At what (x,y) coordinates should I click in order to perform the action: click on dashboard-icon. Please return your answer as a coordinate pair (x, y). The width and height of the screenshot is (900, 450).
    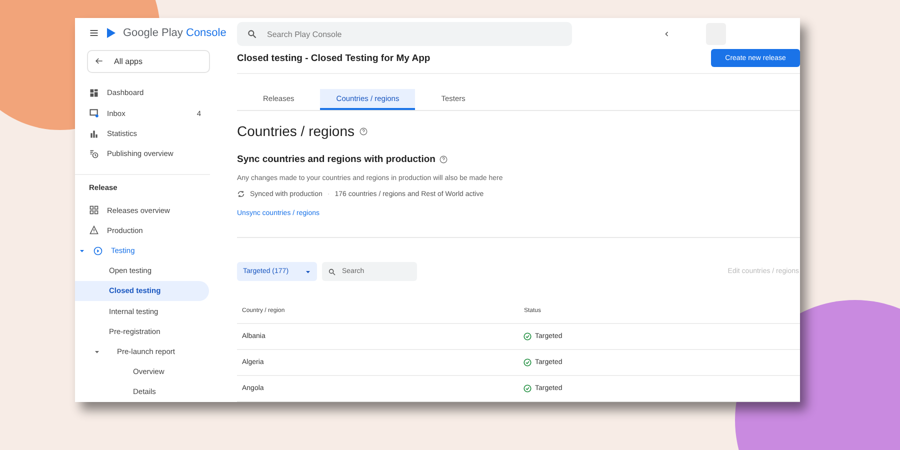
    Looking at the image, I should click on (94, 93).